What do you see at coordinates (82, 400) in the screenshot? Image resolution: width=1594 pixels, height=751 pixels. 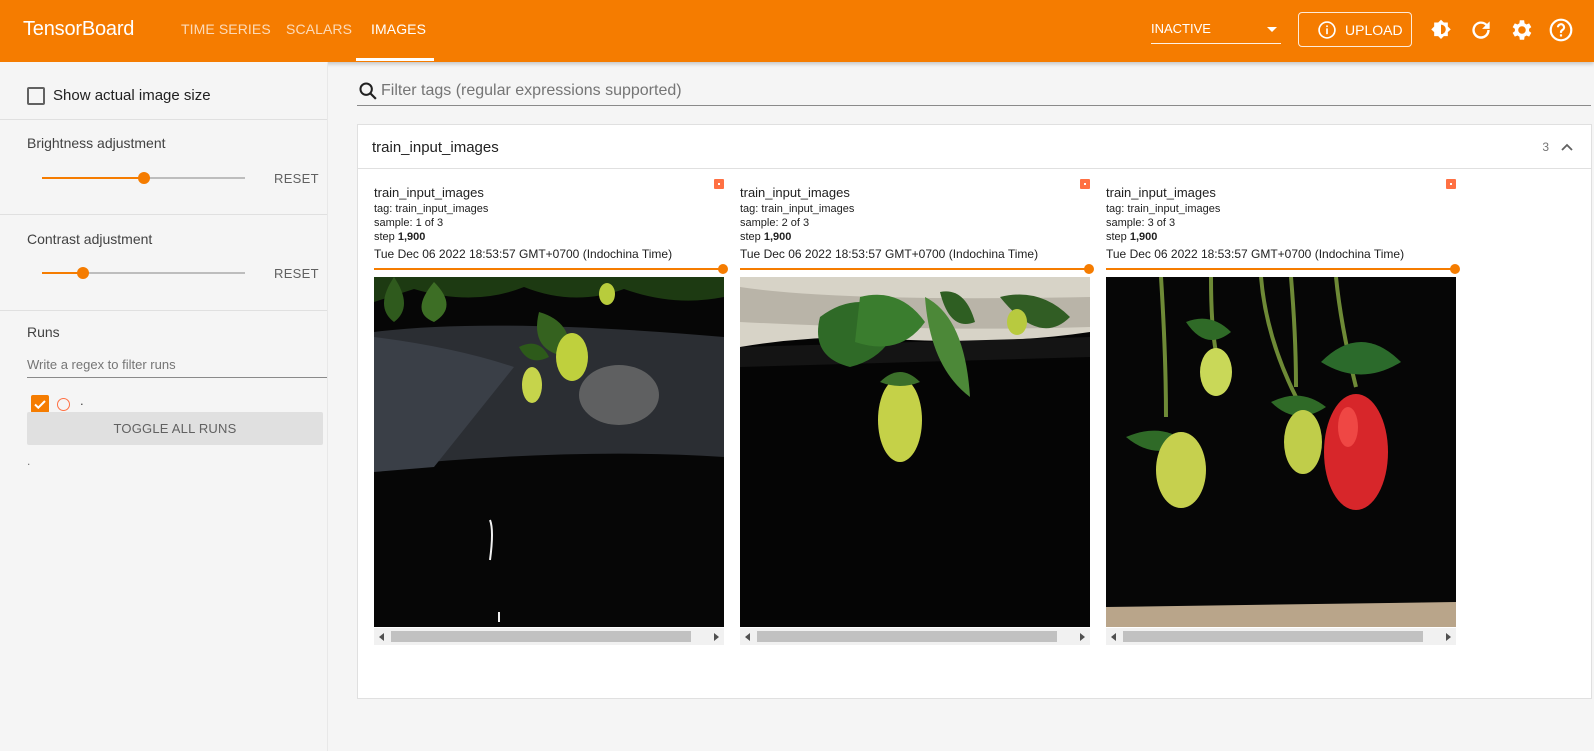 I see `run-name: .` at bounding box center [82, 400].